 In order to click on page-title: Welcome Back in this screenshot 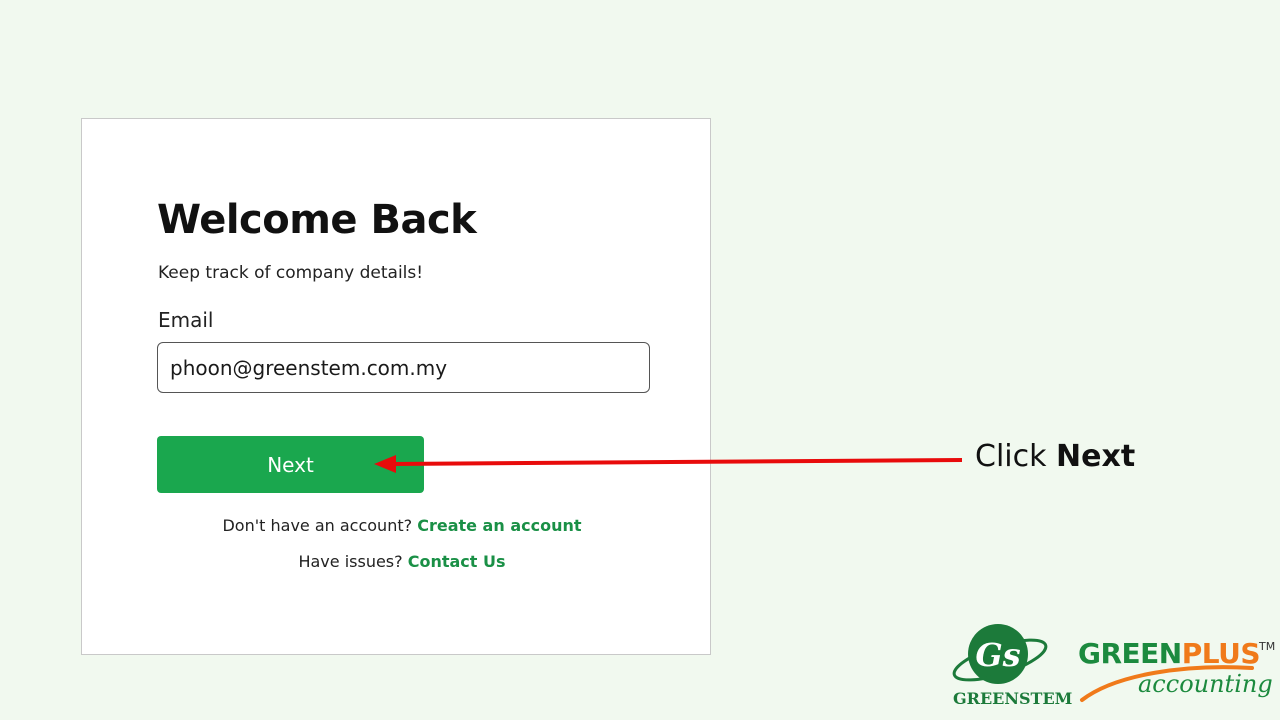, I will do `click(317, 220)`.